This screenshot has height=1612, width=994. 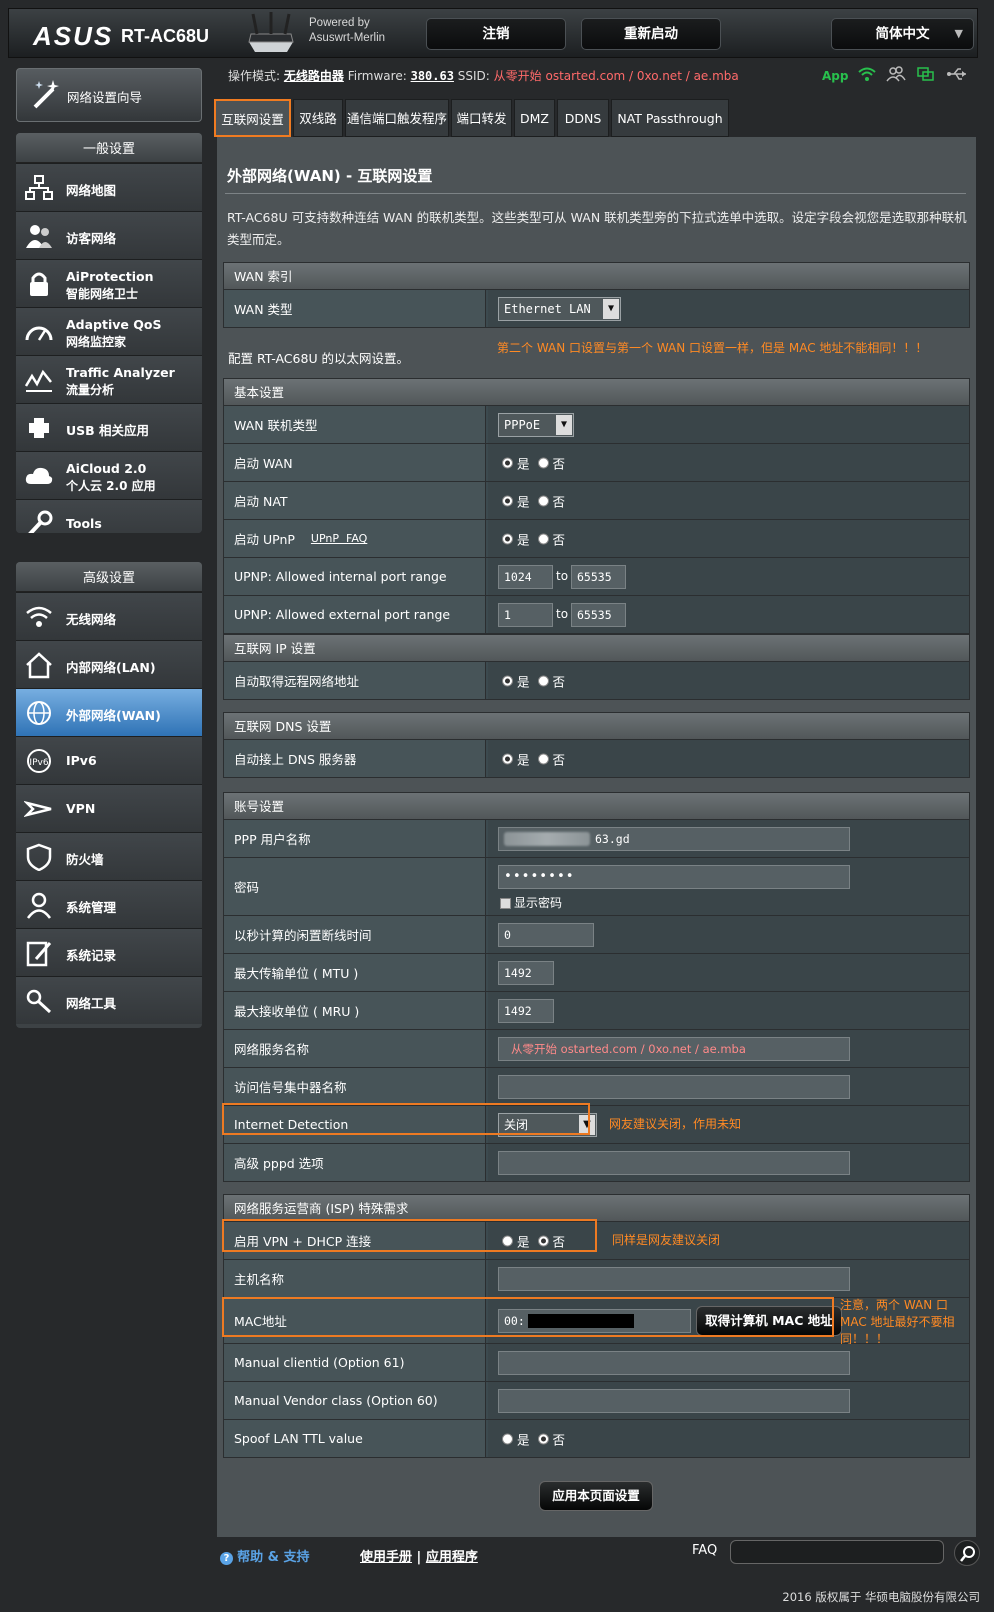 I want to click on app-icon: App, so click(x=835, y=76).